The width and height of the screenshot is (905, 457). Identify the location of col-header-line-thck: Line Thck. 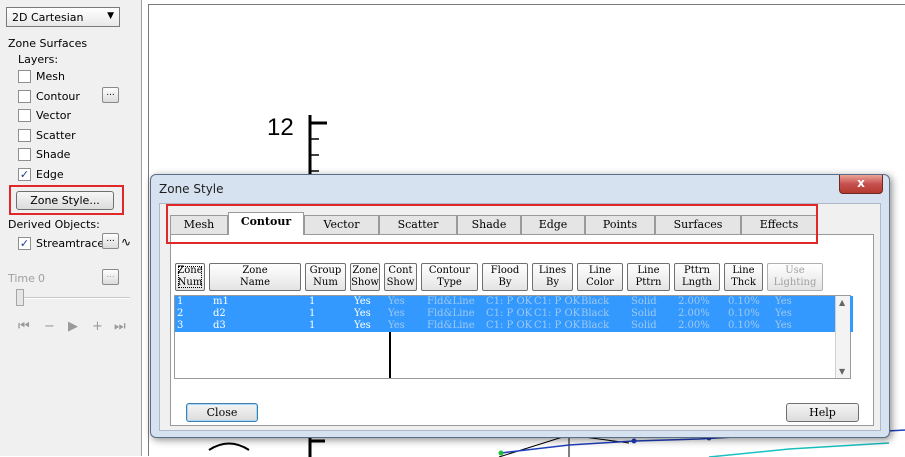
(743, 277).